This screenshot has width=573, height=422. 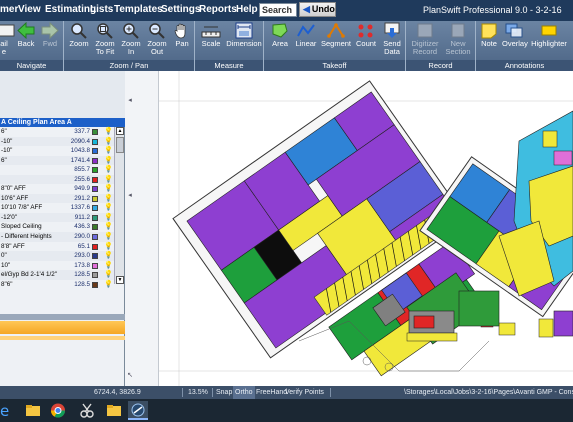 I want to click on takeoff-row: 855.7 💡, so click(x=57, y=170).